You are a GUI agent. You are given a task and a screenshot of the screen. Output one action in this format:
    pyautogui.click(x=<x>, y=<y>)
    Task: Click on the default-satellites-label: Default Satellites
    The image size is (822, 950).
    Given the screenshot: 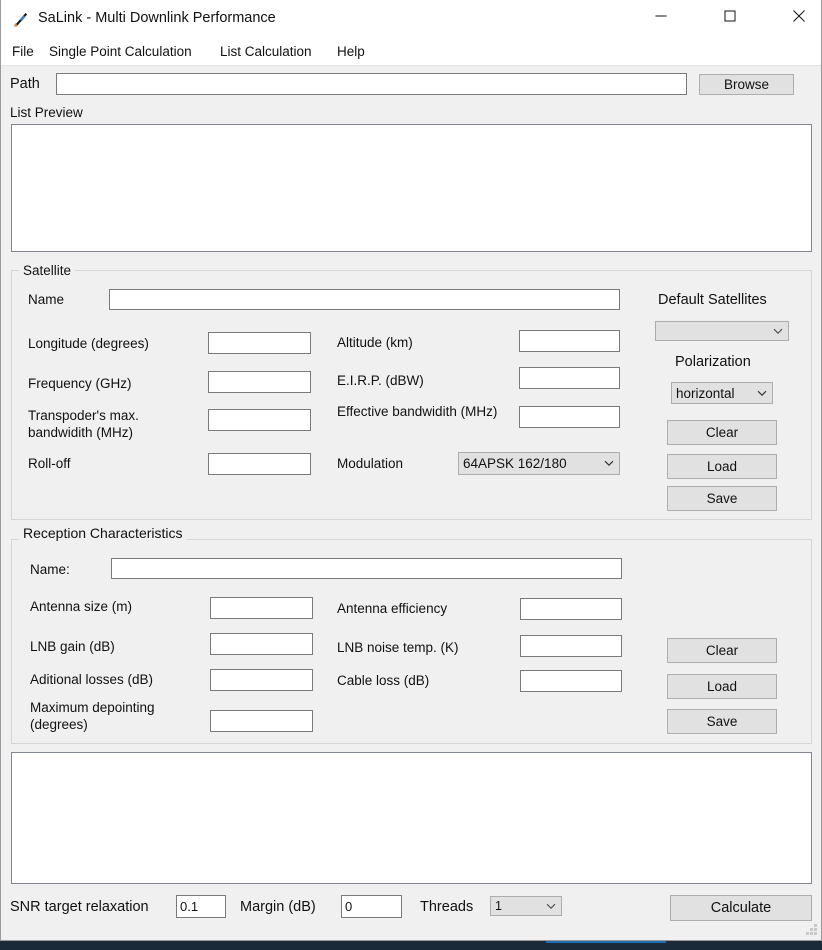 What is the action you would take?
    pyautogui.click(x=712, y=300)
    